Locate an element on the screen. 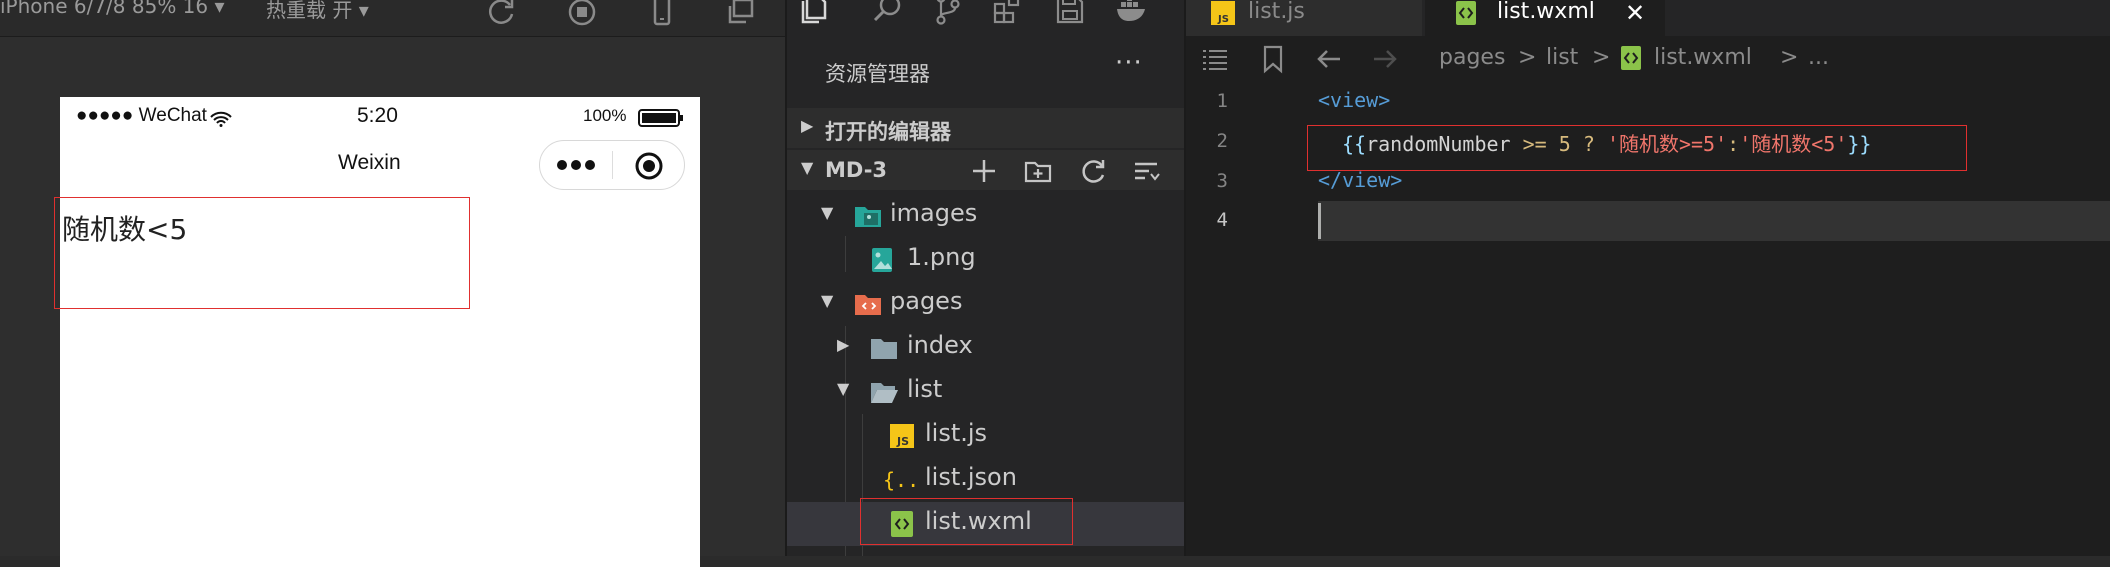 The image size is (2110, 567). status-bar: ●●●●● WeChat 5:20 100% is located at coordinates (380, 117).